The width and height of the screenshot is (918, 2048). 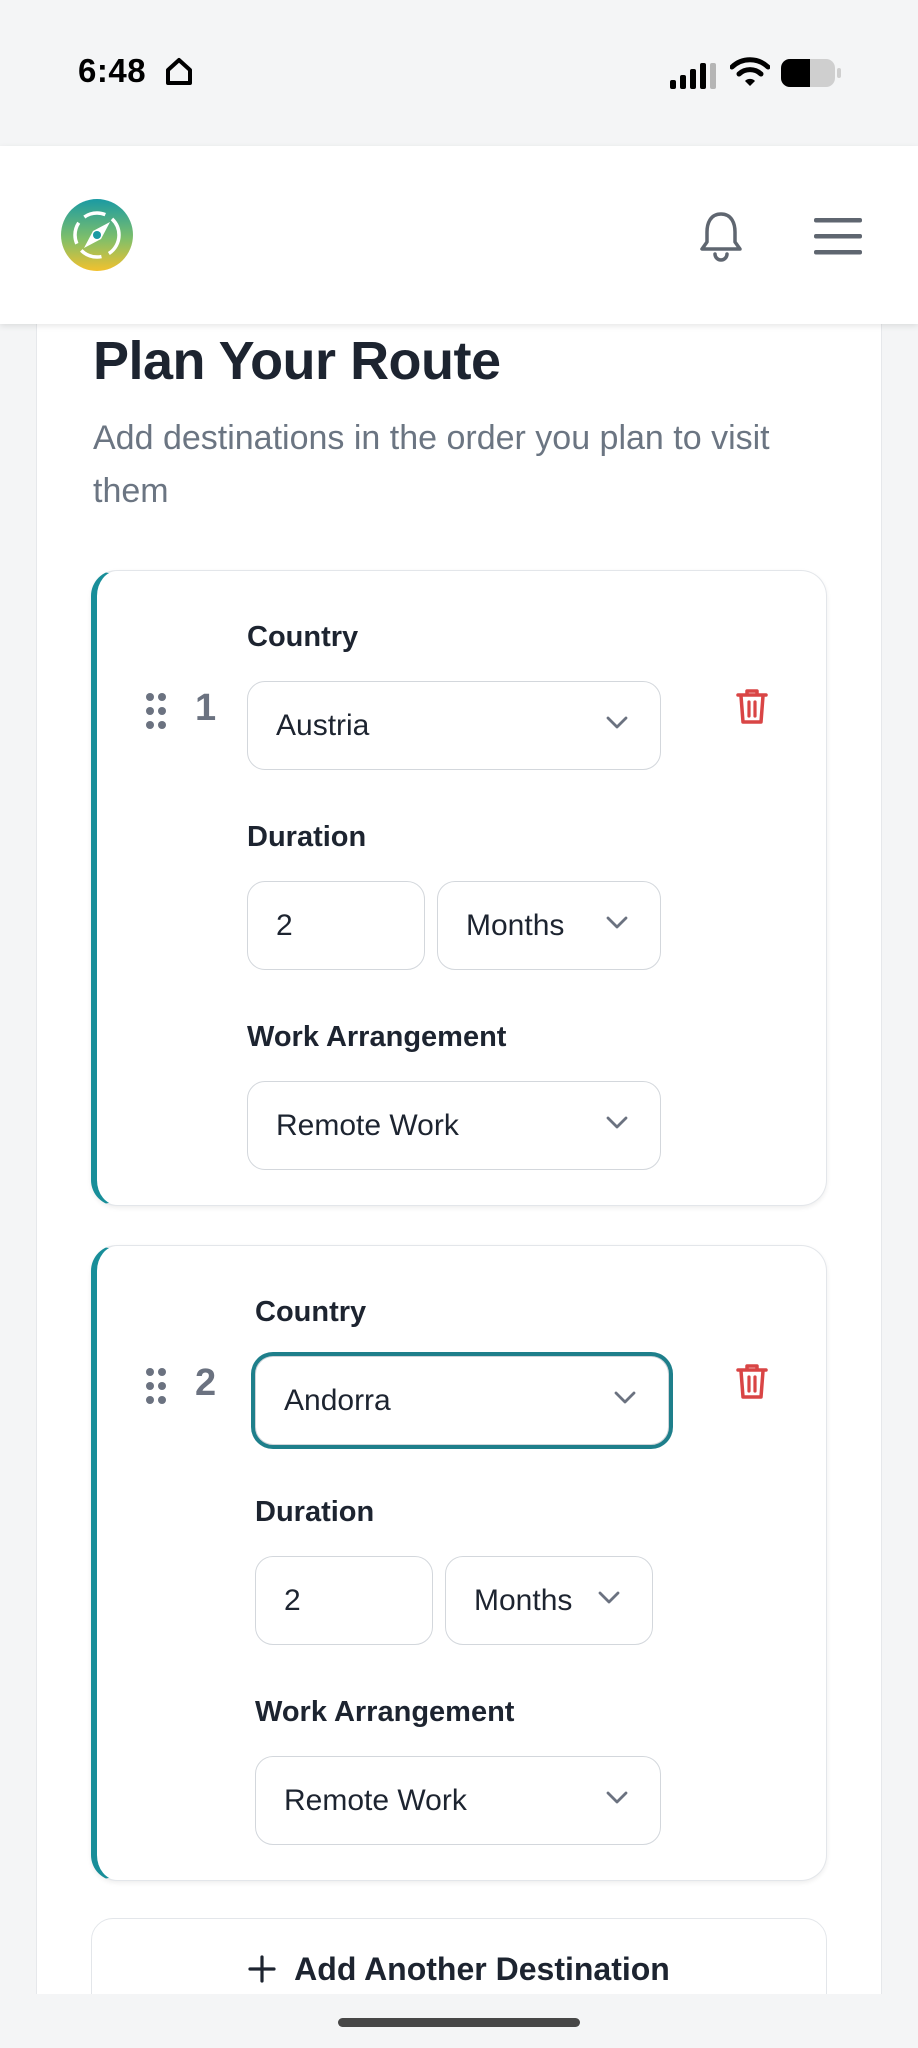 I want to click on add-destination-label: Add Another Destination, so click(x=482, y=1969).